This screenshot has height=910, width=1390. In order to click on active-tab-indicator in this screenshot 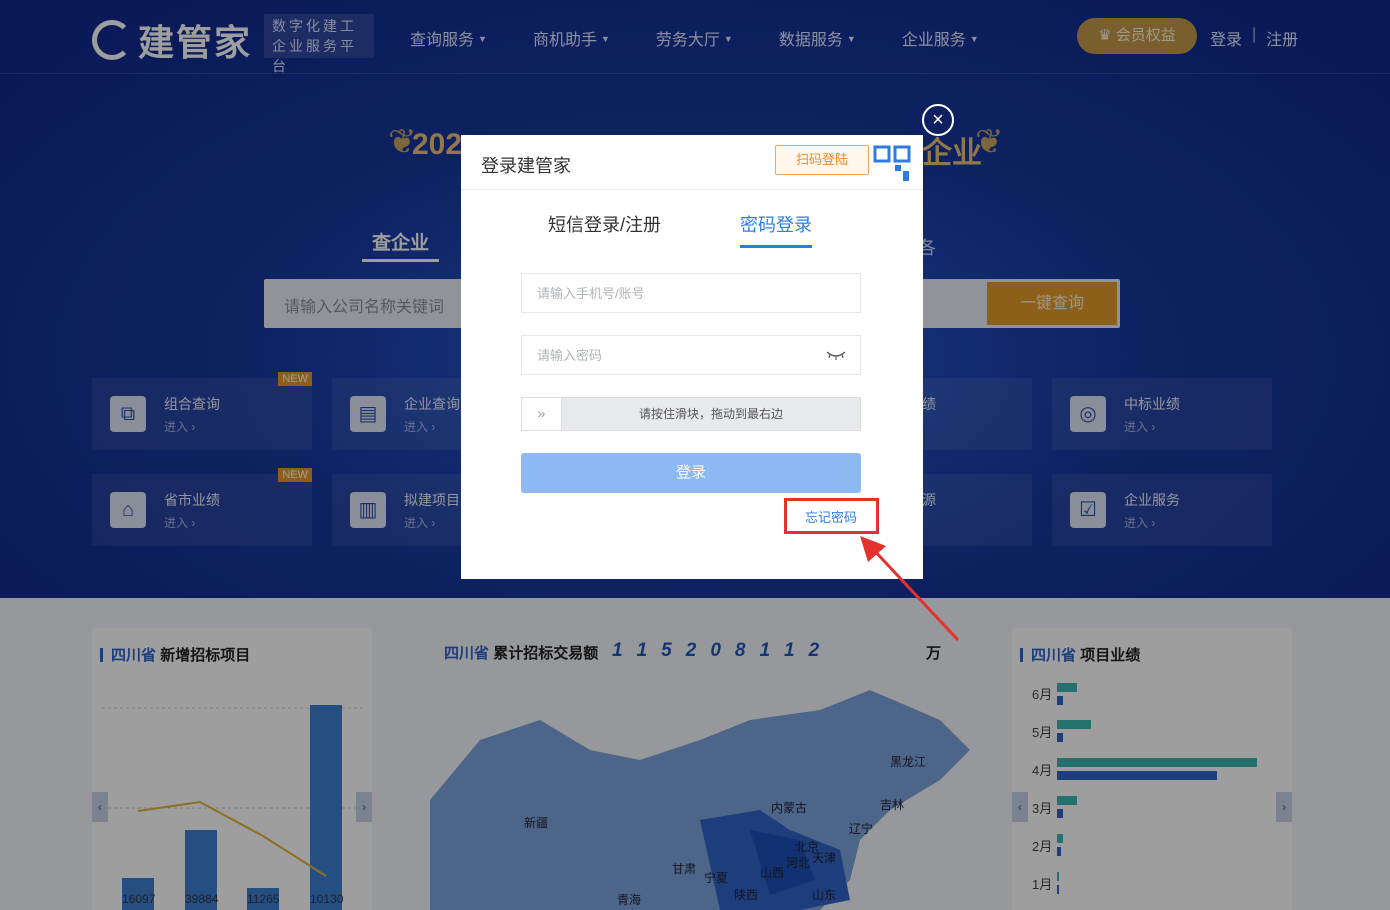, I will do `click(776, 246)`.